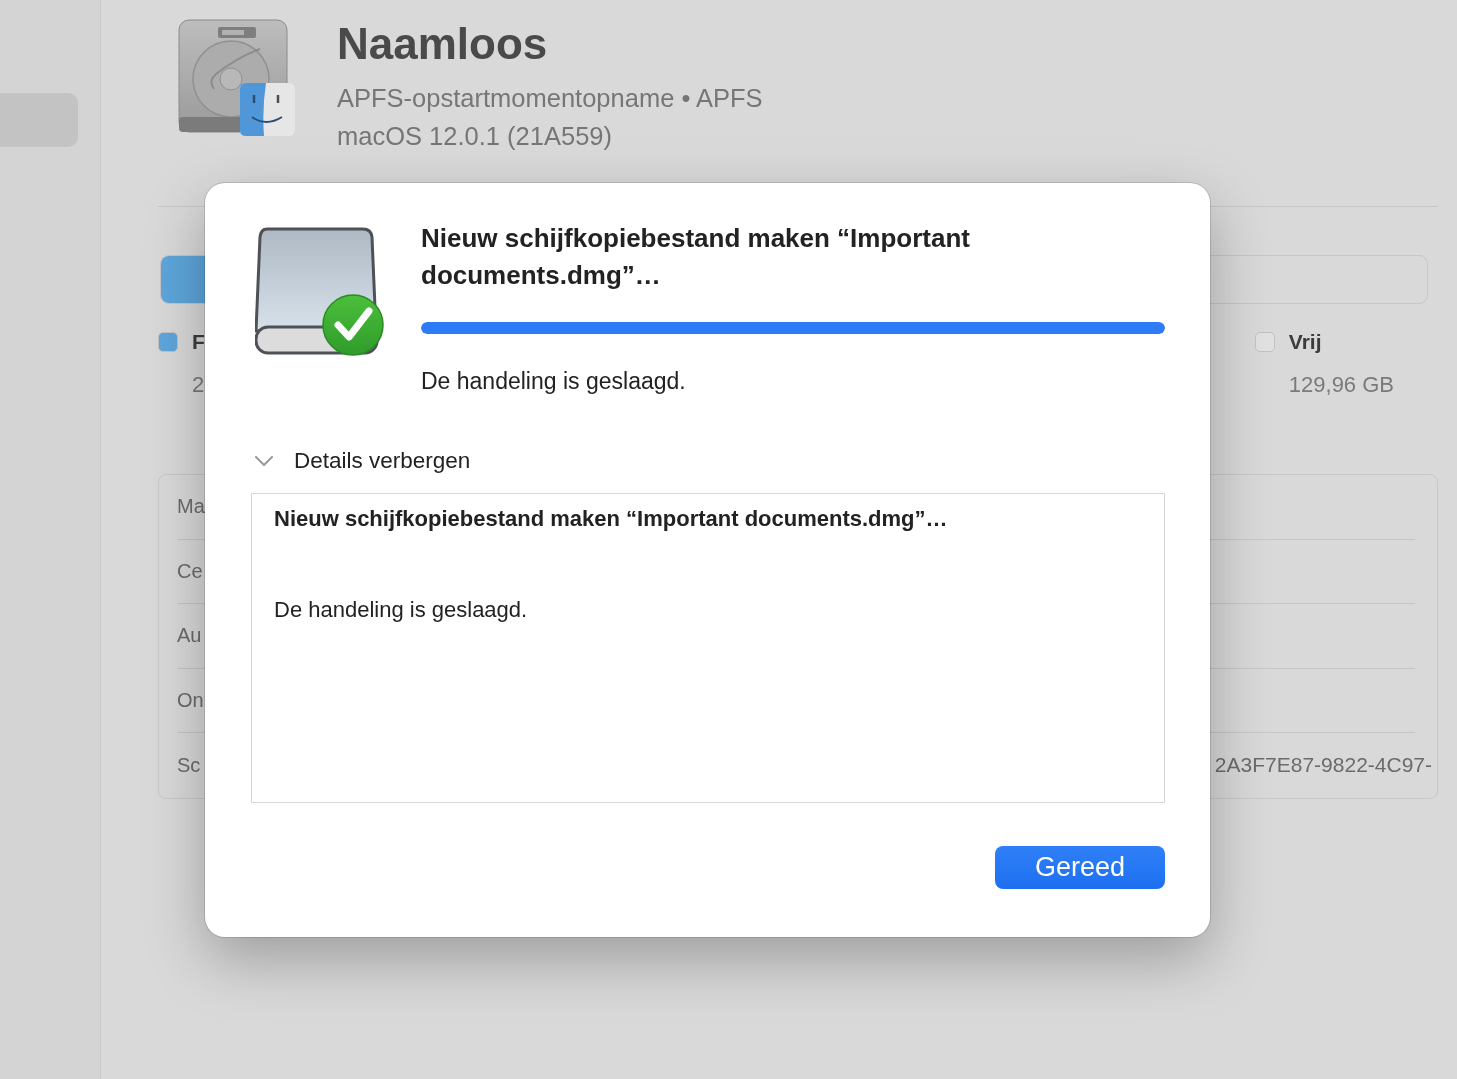 This screenshot has width=1457, height=1079. Describe the element at coordinates (198, 342) in the screenshot. I see `legend-label: F` at that location.